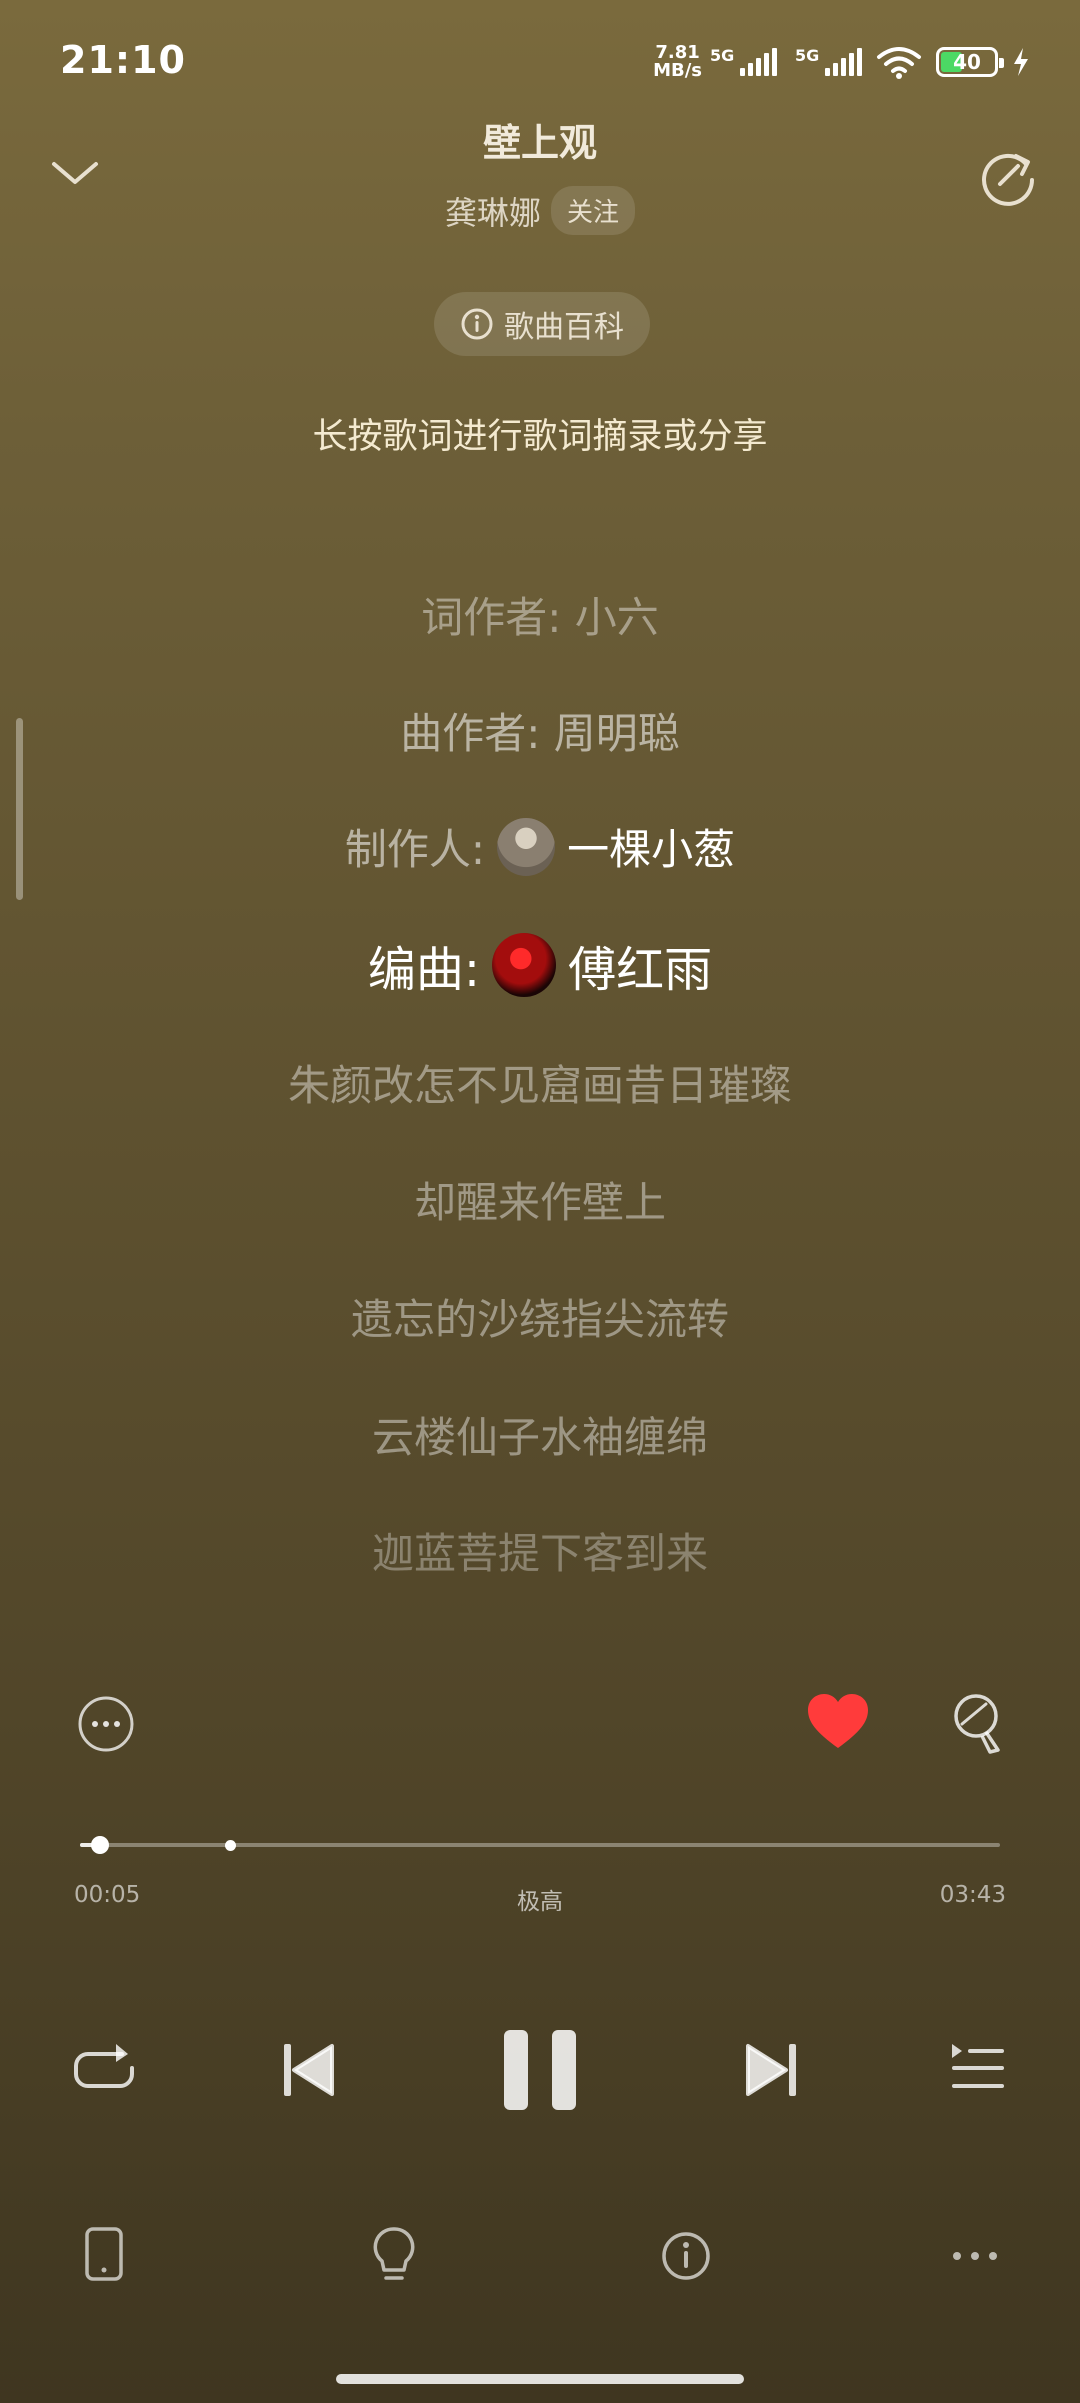 The height and width of the screenshot is (2403, 1080). I want to click on repeat-icon, so click(104, 2066).